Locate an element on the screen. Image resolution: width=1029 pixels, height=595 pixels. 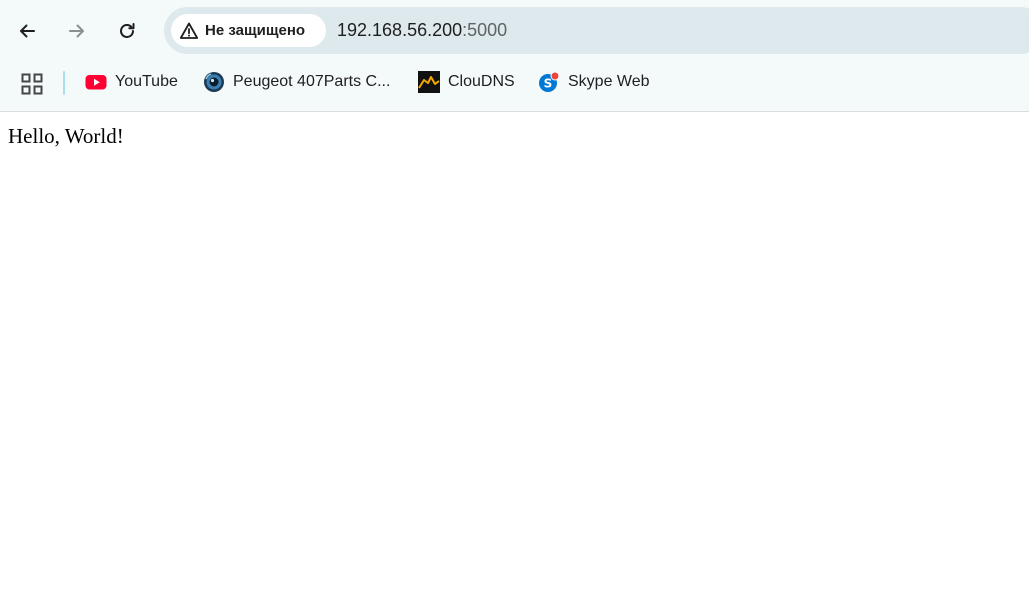
back-button is located at coordinates (27, 31).